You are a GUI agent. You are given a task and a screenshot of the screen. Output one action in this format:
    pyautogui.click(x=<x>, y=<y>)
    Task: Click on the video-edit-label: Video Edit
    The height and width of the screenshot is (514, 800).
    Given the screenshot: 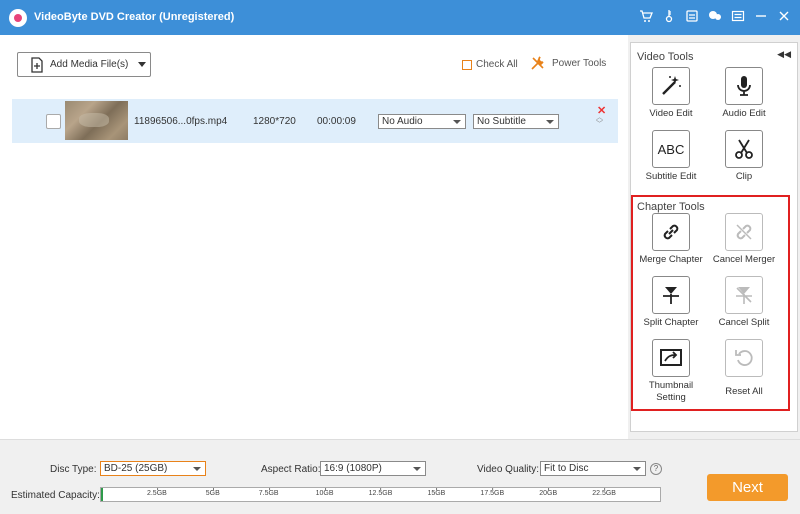 What is the action you would take?
    pyautogui.click(x=671, y=113)
    